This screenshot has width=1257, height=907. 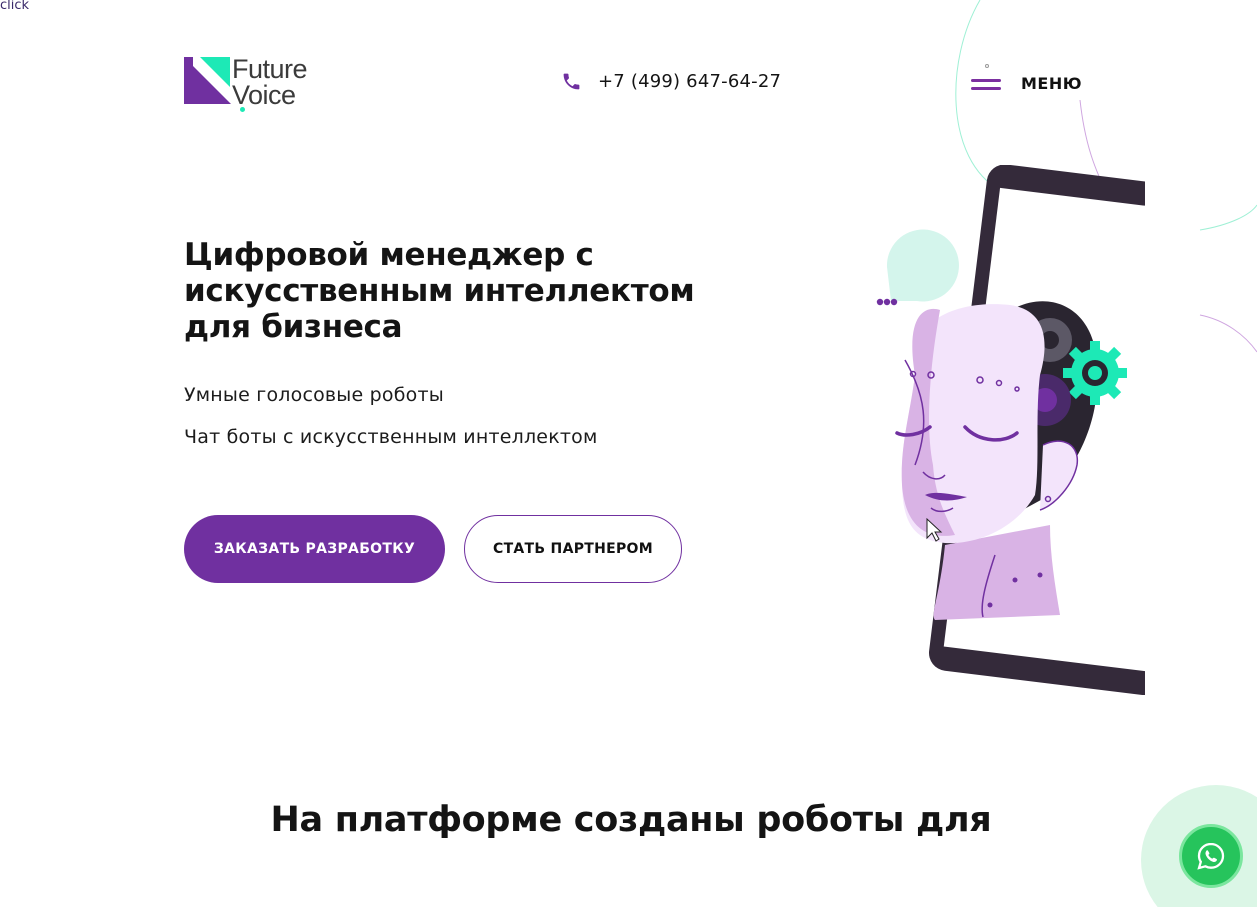 What do you see at coordinates (987, 66) in the screenshot?
I see `hamburger-dot` at bounding box center [987, 66].